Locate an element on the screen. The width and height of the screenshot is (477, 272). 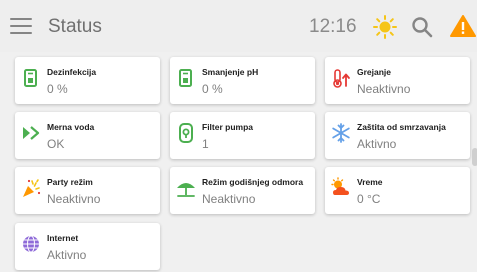
tile-dezinfekcija: Dezinfekcija 0 % is located at coordinates (87, 80).